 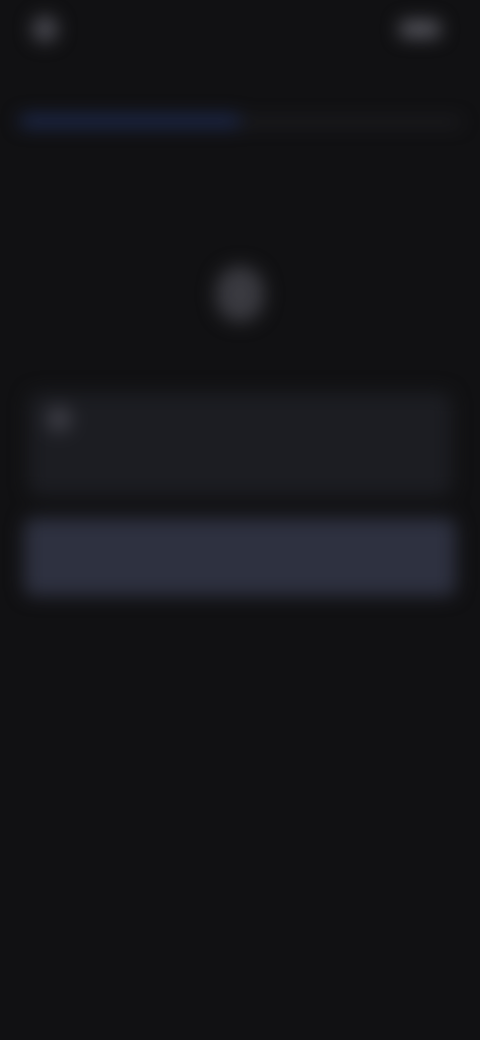 I want to click on info-card, so click(x=240, y=444).